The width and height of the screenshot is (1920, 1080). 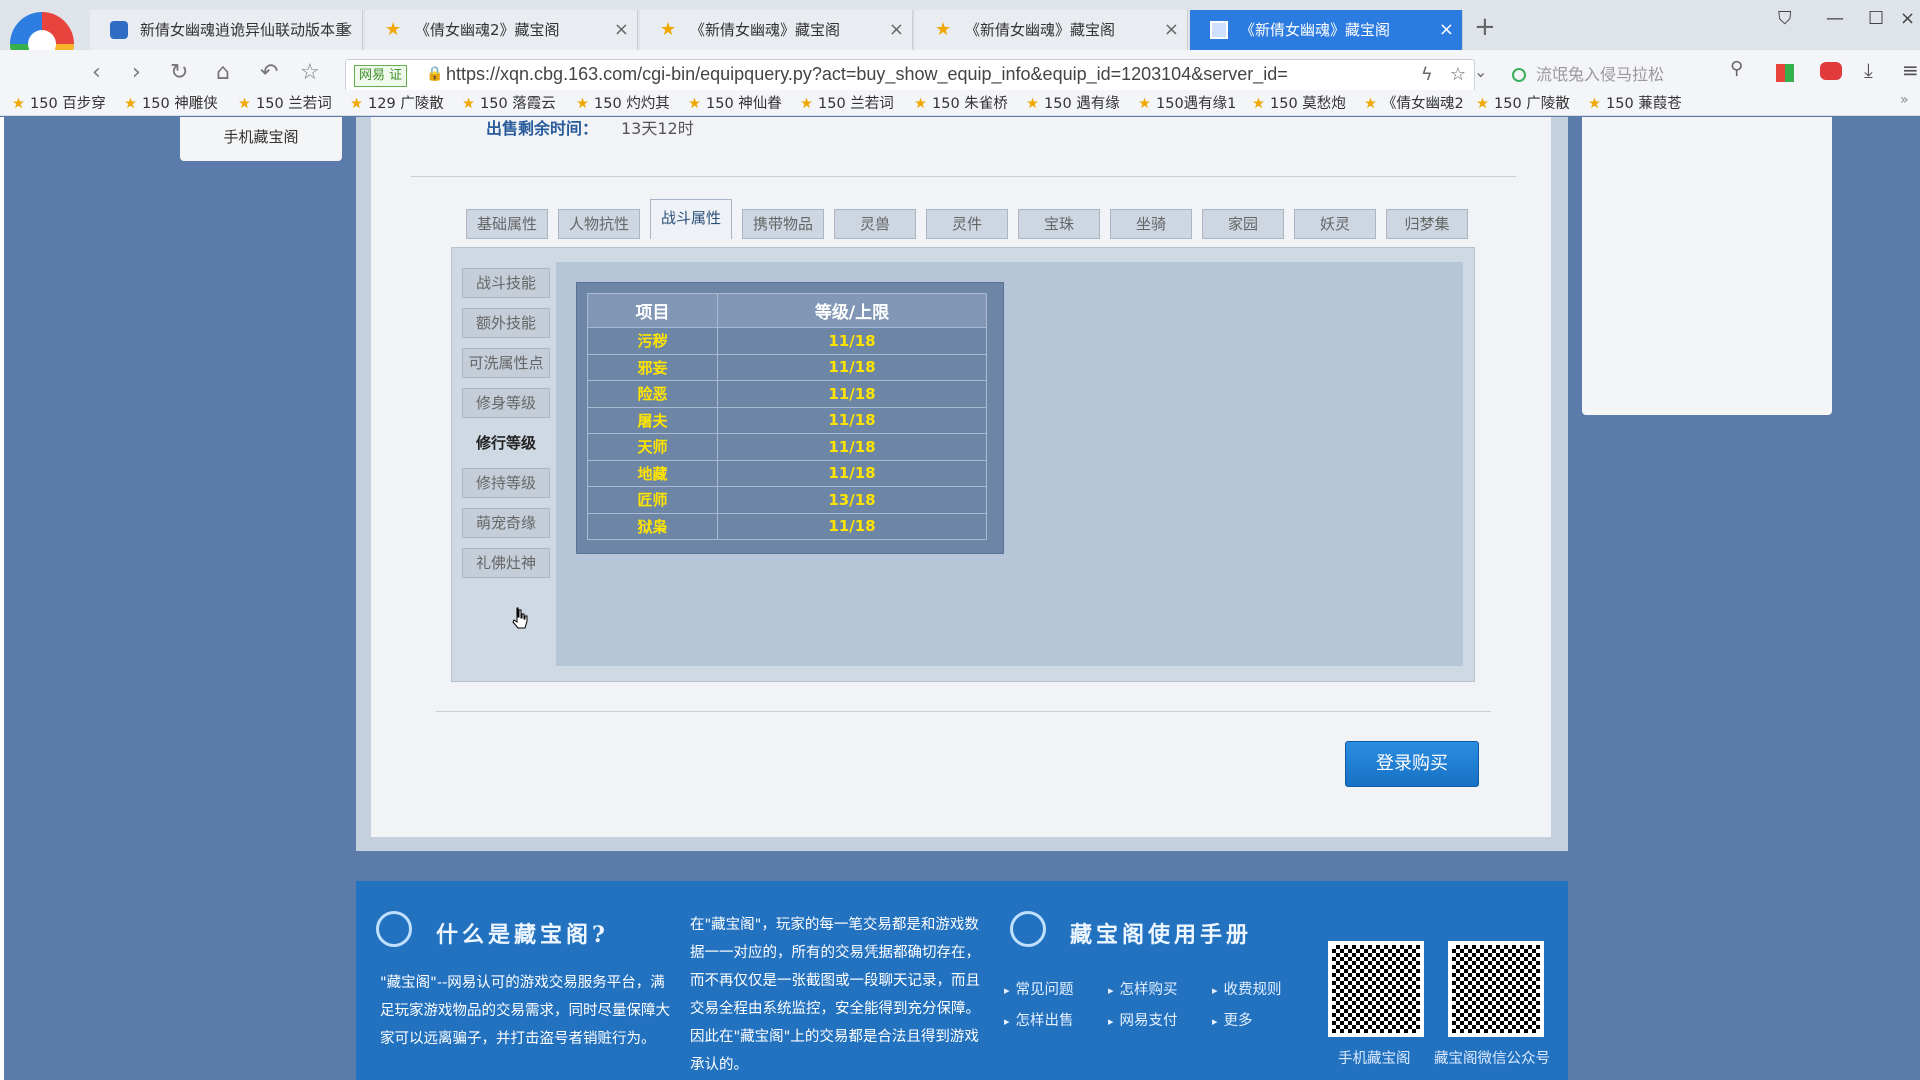 What do you see at coordinates (2, 598) in the screenshot?
I see `page-edge` at bounding box center [2, 598].